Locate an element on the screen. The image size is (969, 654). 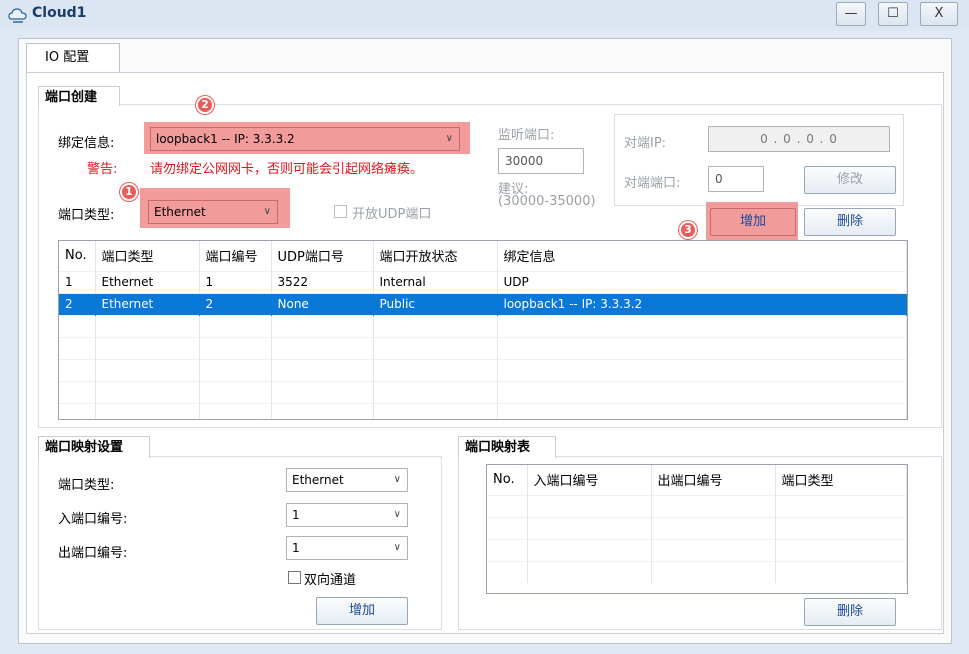
bind-info-select: loopback1 -- IP: 3.3.3.2 ∨ is located at coordinates (305, 139).